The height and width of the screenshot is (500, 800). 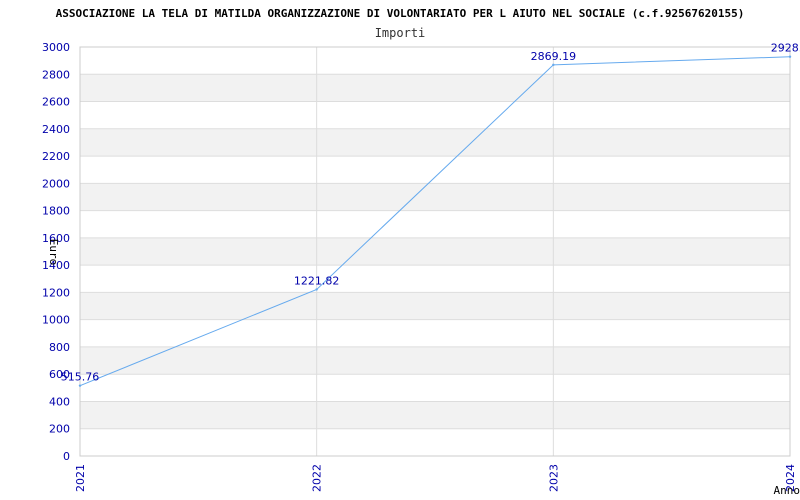 What do you see at coordinates (56, 292) in the screenshot?
I see `y-tick-label: 1200` at bounding box center [56, 292].